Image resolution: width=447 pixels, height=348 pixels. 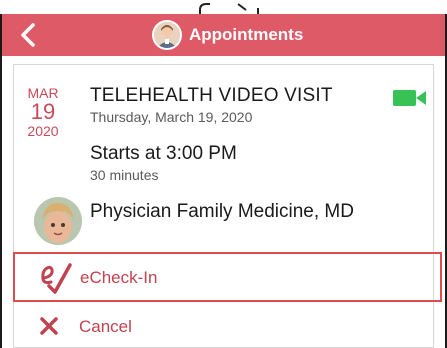 What do you see at coordinates (171, 117) in the screenshot?
I see `visit-full-date: Thursday, March 19, 2020` at bounding box center [171, 117].